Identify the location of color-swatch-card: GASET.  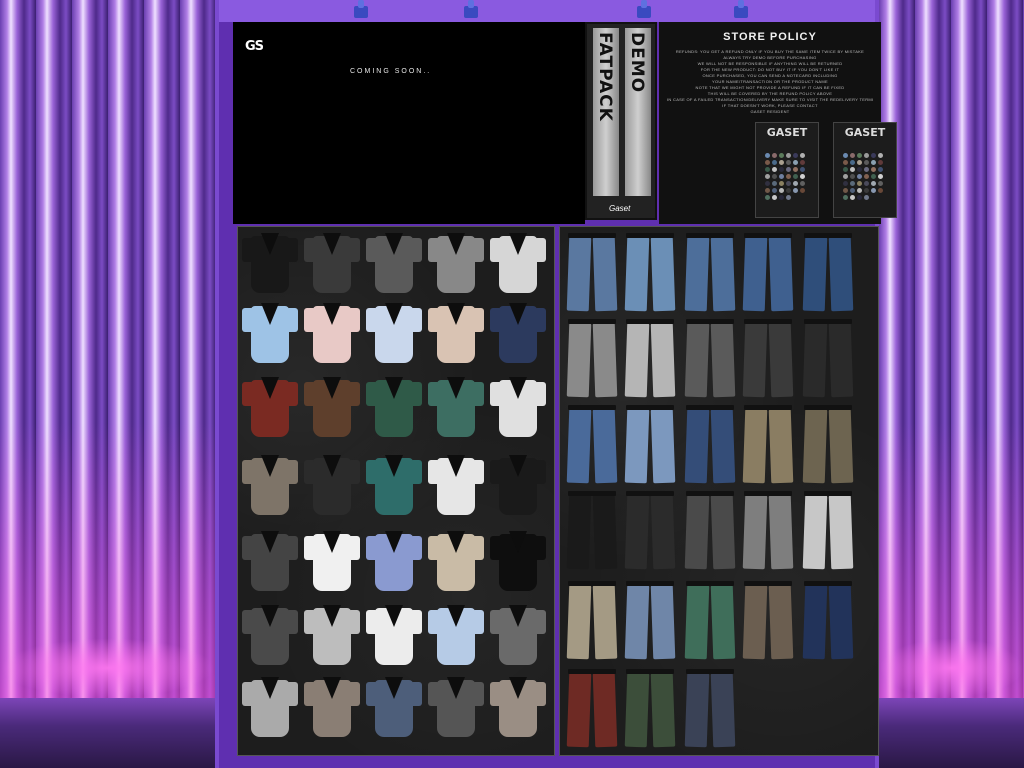
(787, 170).